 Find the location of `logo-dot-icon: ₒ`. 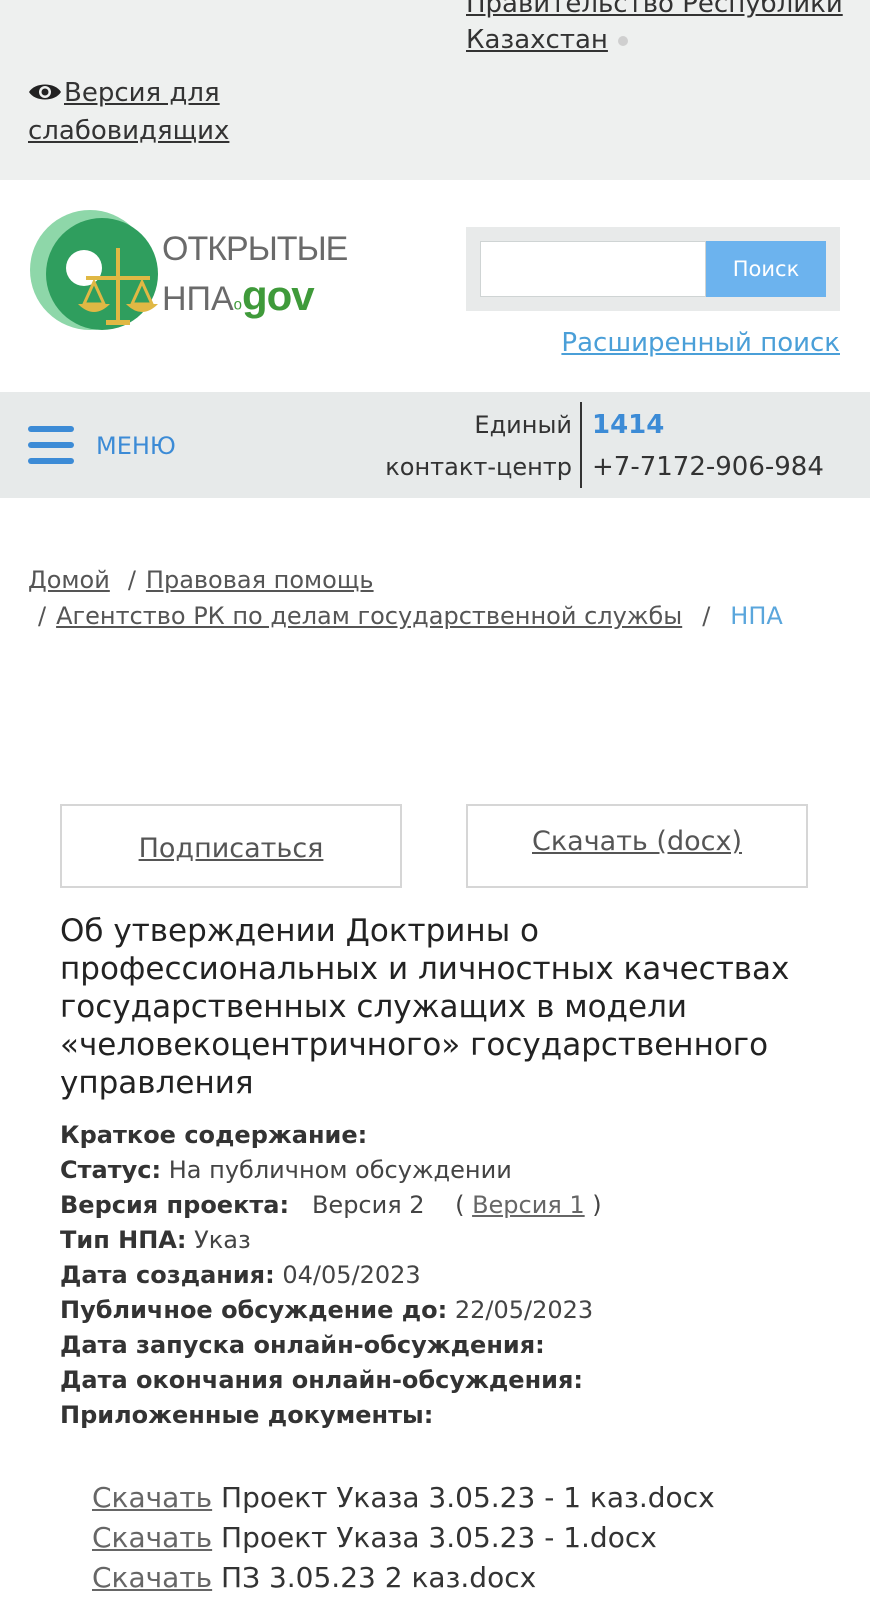

logo-dot-icon: ₒ is located at coordinates (237, 300).